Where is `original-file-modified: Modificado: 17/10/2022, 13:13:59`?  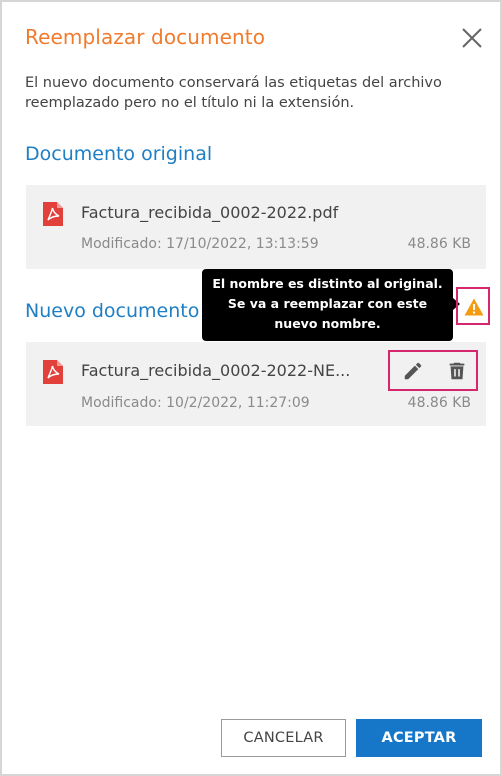
original-file-modified: Modificado: 17/10/2022, 13:13:59 is located at coordinates (200, 244).